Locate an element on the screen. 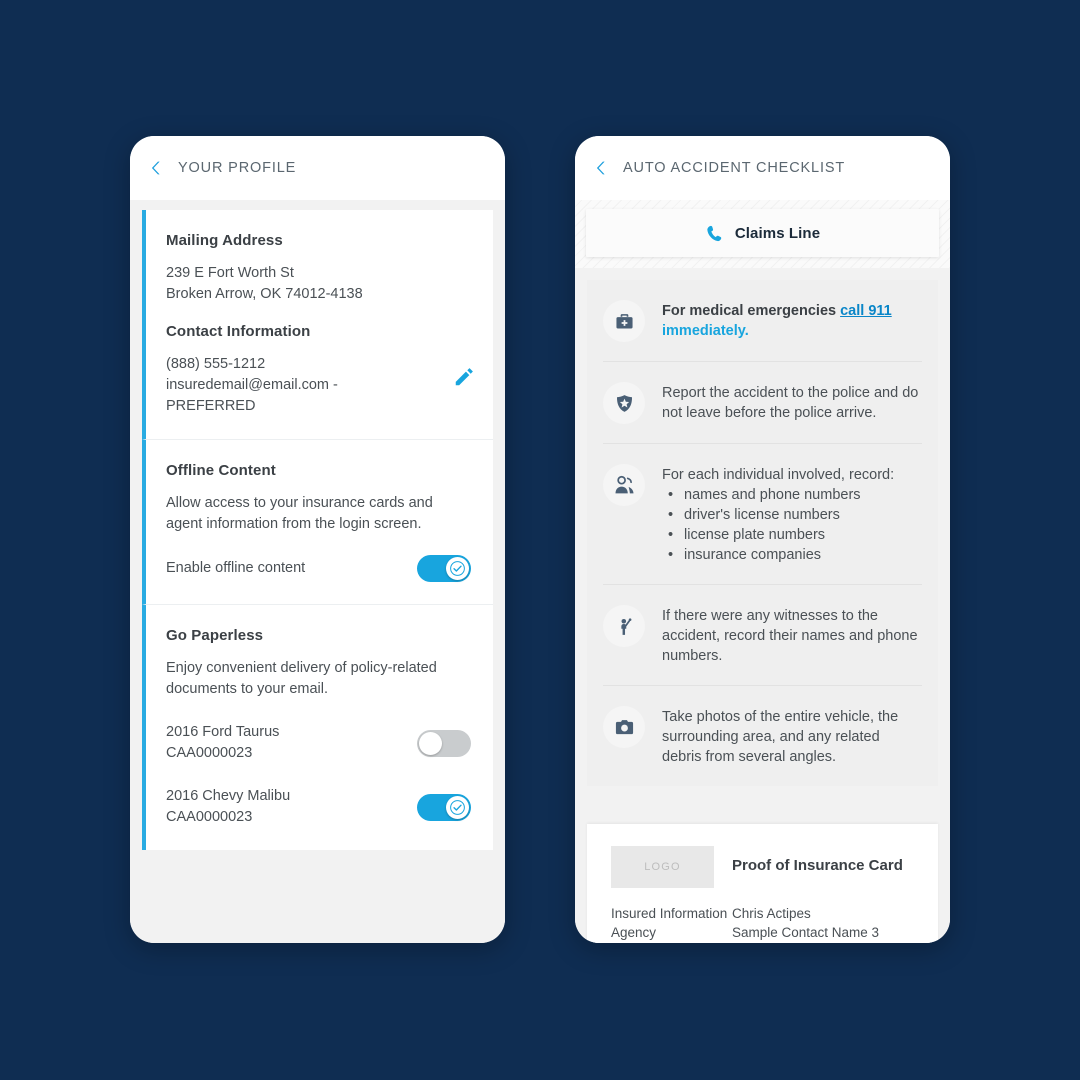 This screenshot has height=1080, width=1080. row-value: Chris Actipes is located at coordinates (771, 913).